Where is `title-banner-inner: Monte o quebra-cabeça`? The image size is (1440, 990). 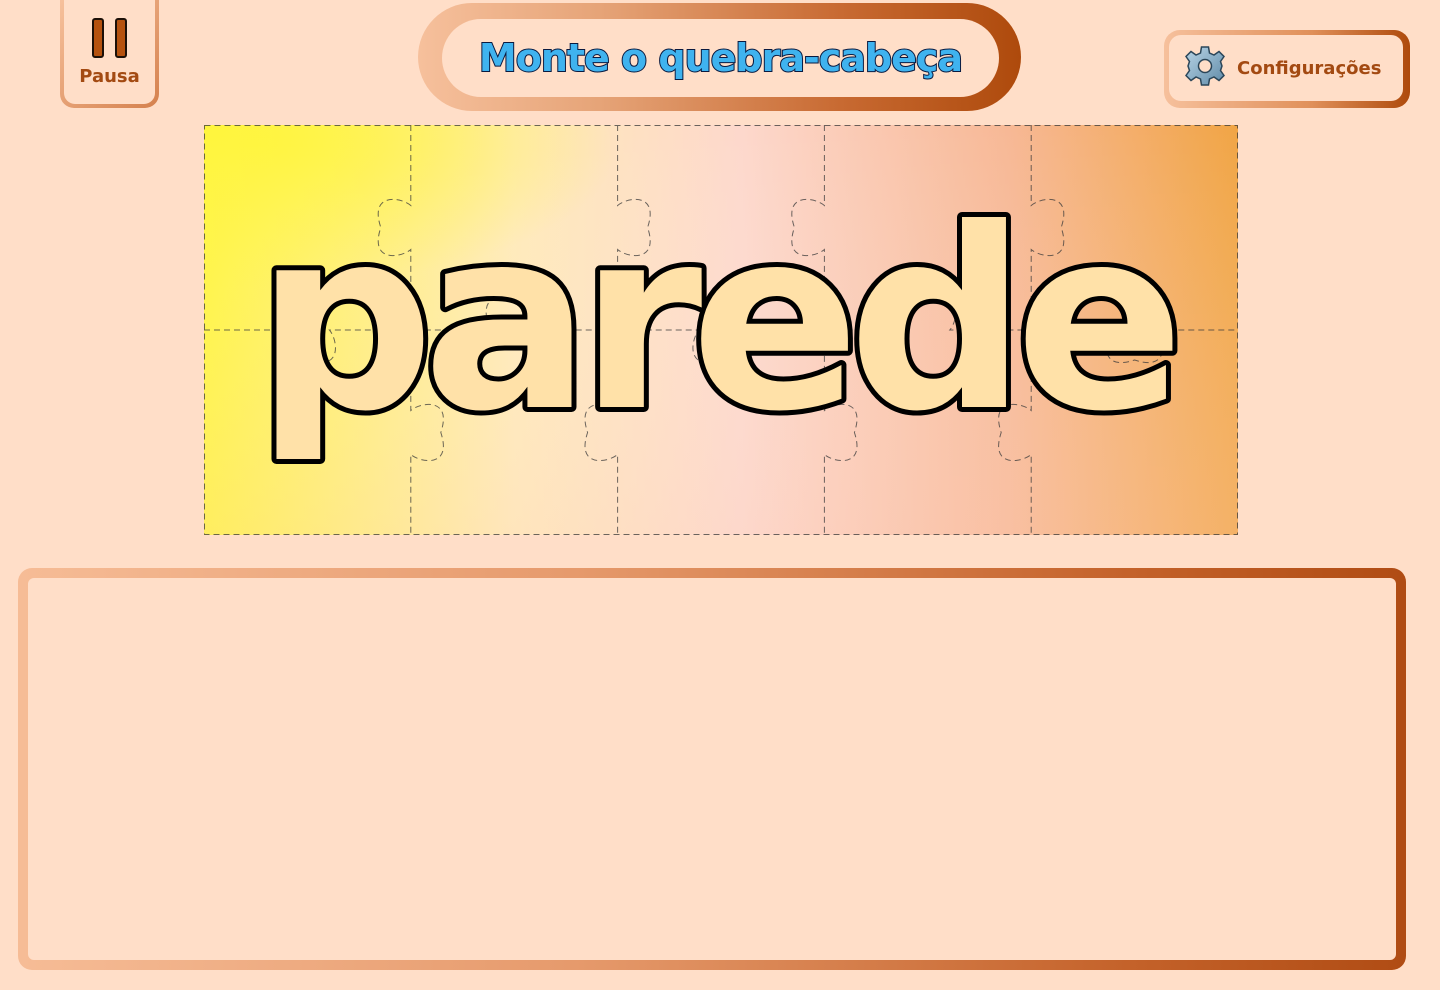
title-banner-inner: Monte o quebra-cabeça is located at coordinates (720, 58).